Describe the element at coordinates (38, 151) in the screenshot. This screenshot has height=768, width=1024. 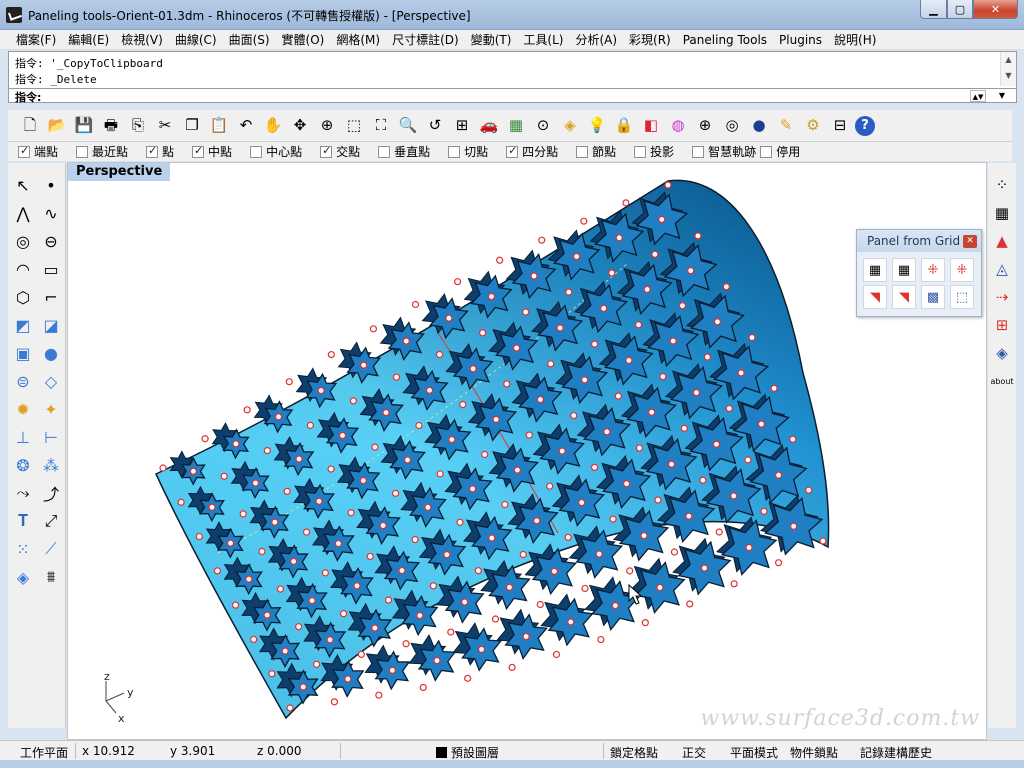
I see `osnap-end: 端點` at that location.